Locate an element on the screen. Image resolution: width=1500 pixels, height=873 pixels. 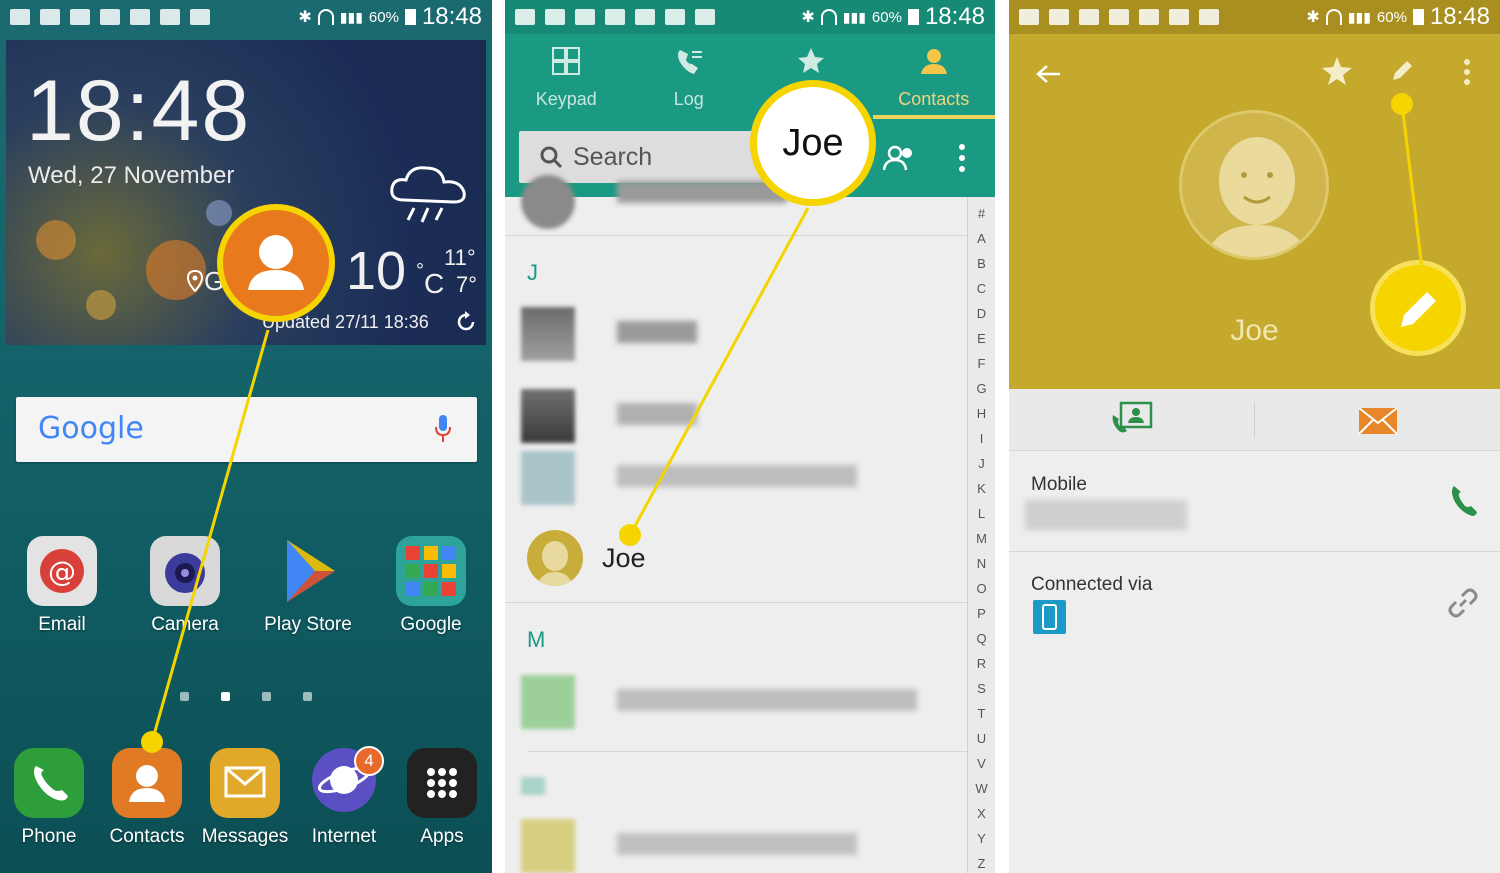
signal-icon: ▮▮▮ is located at coordinates (854, 16).